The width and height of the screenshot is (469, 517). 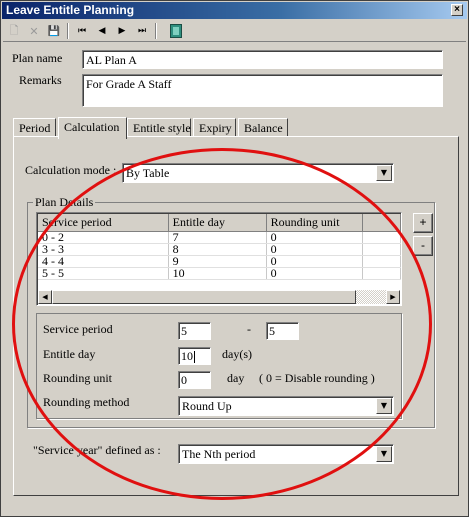 I want to click on scroll-left-button: ◀, so click(x=45, y=297).